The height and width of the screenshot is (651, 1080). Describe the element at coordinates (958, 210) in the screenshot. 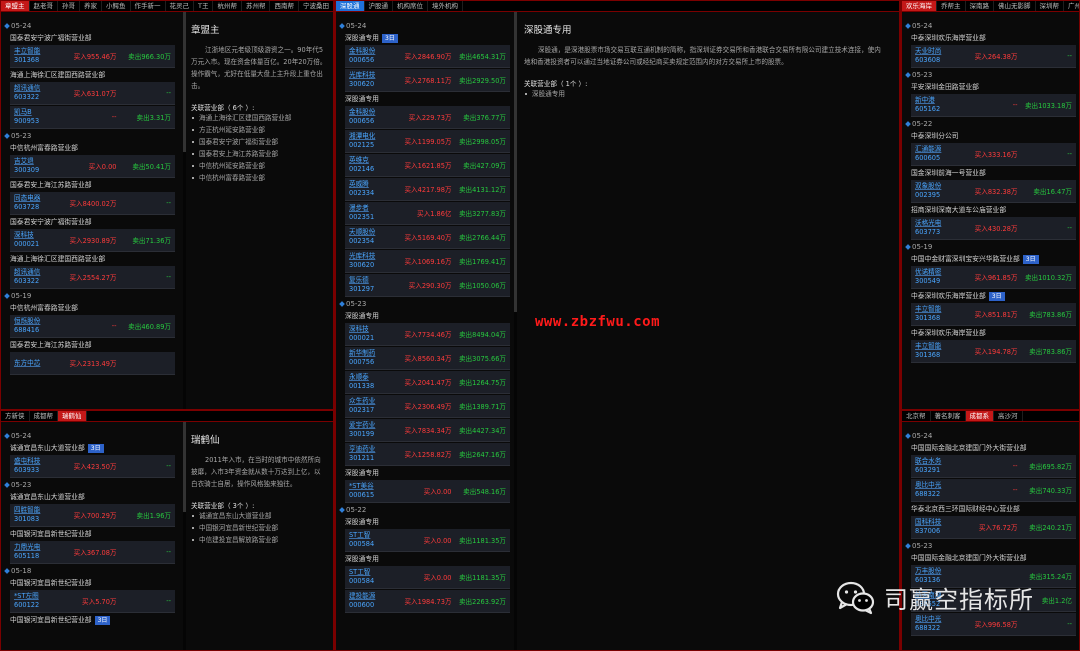

I see `department-name: 招商深圳深南大道车公庙营业部` at that location.